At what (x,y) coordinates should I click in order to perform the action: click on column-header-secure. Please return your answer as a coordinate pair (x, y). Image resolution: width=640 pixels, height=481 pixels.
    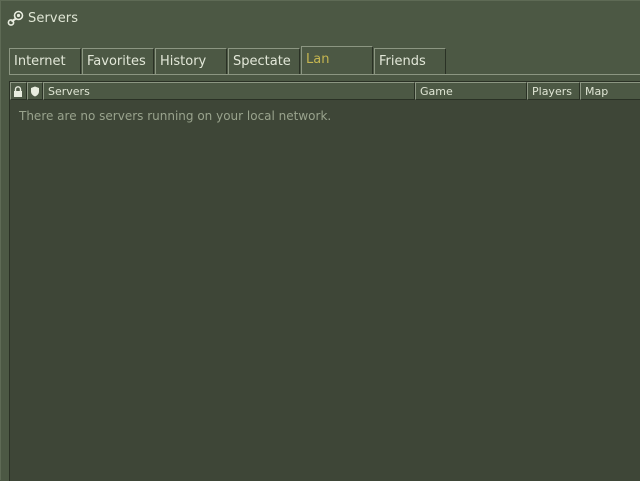
    Looking at the image, I should click on (35, 91).